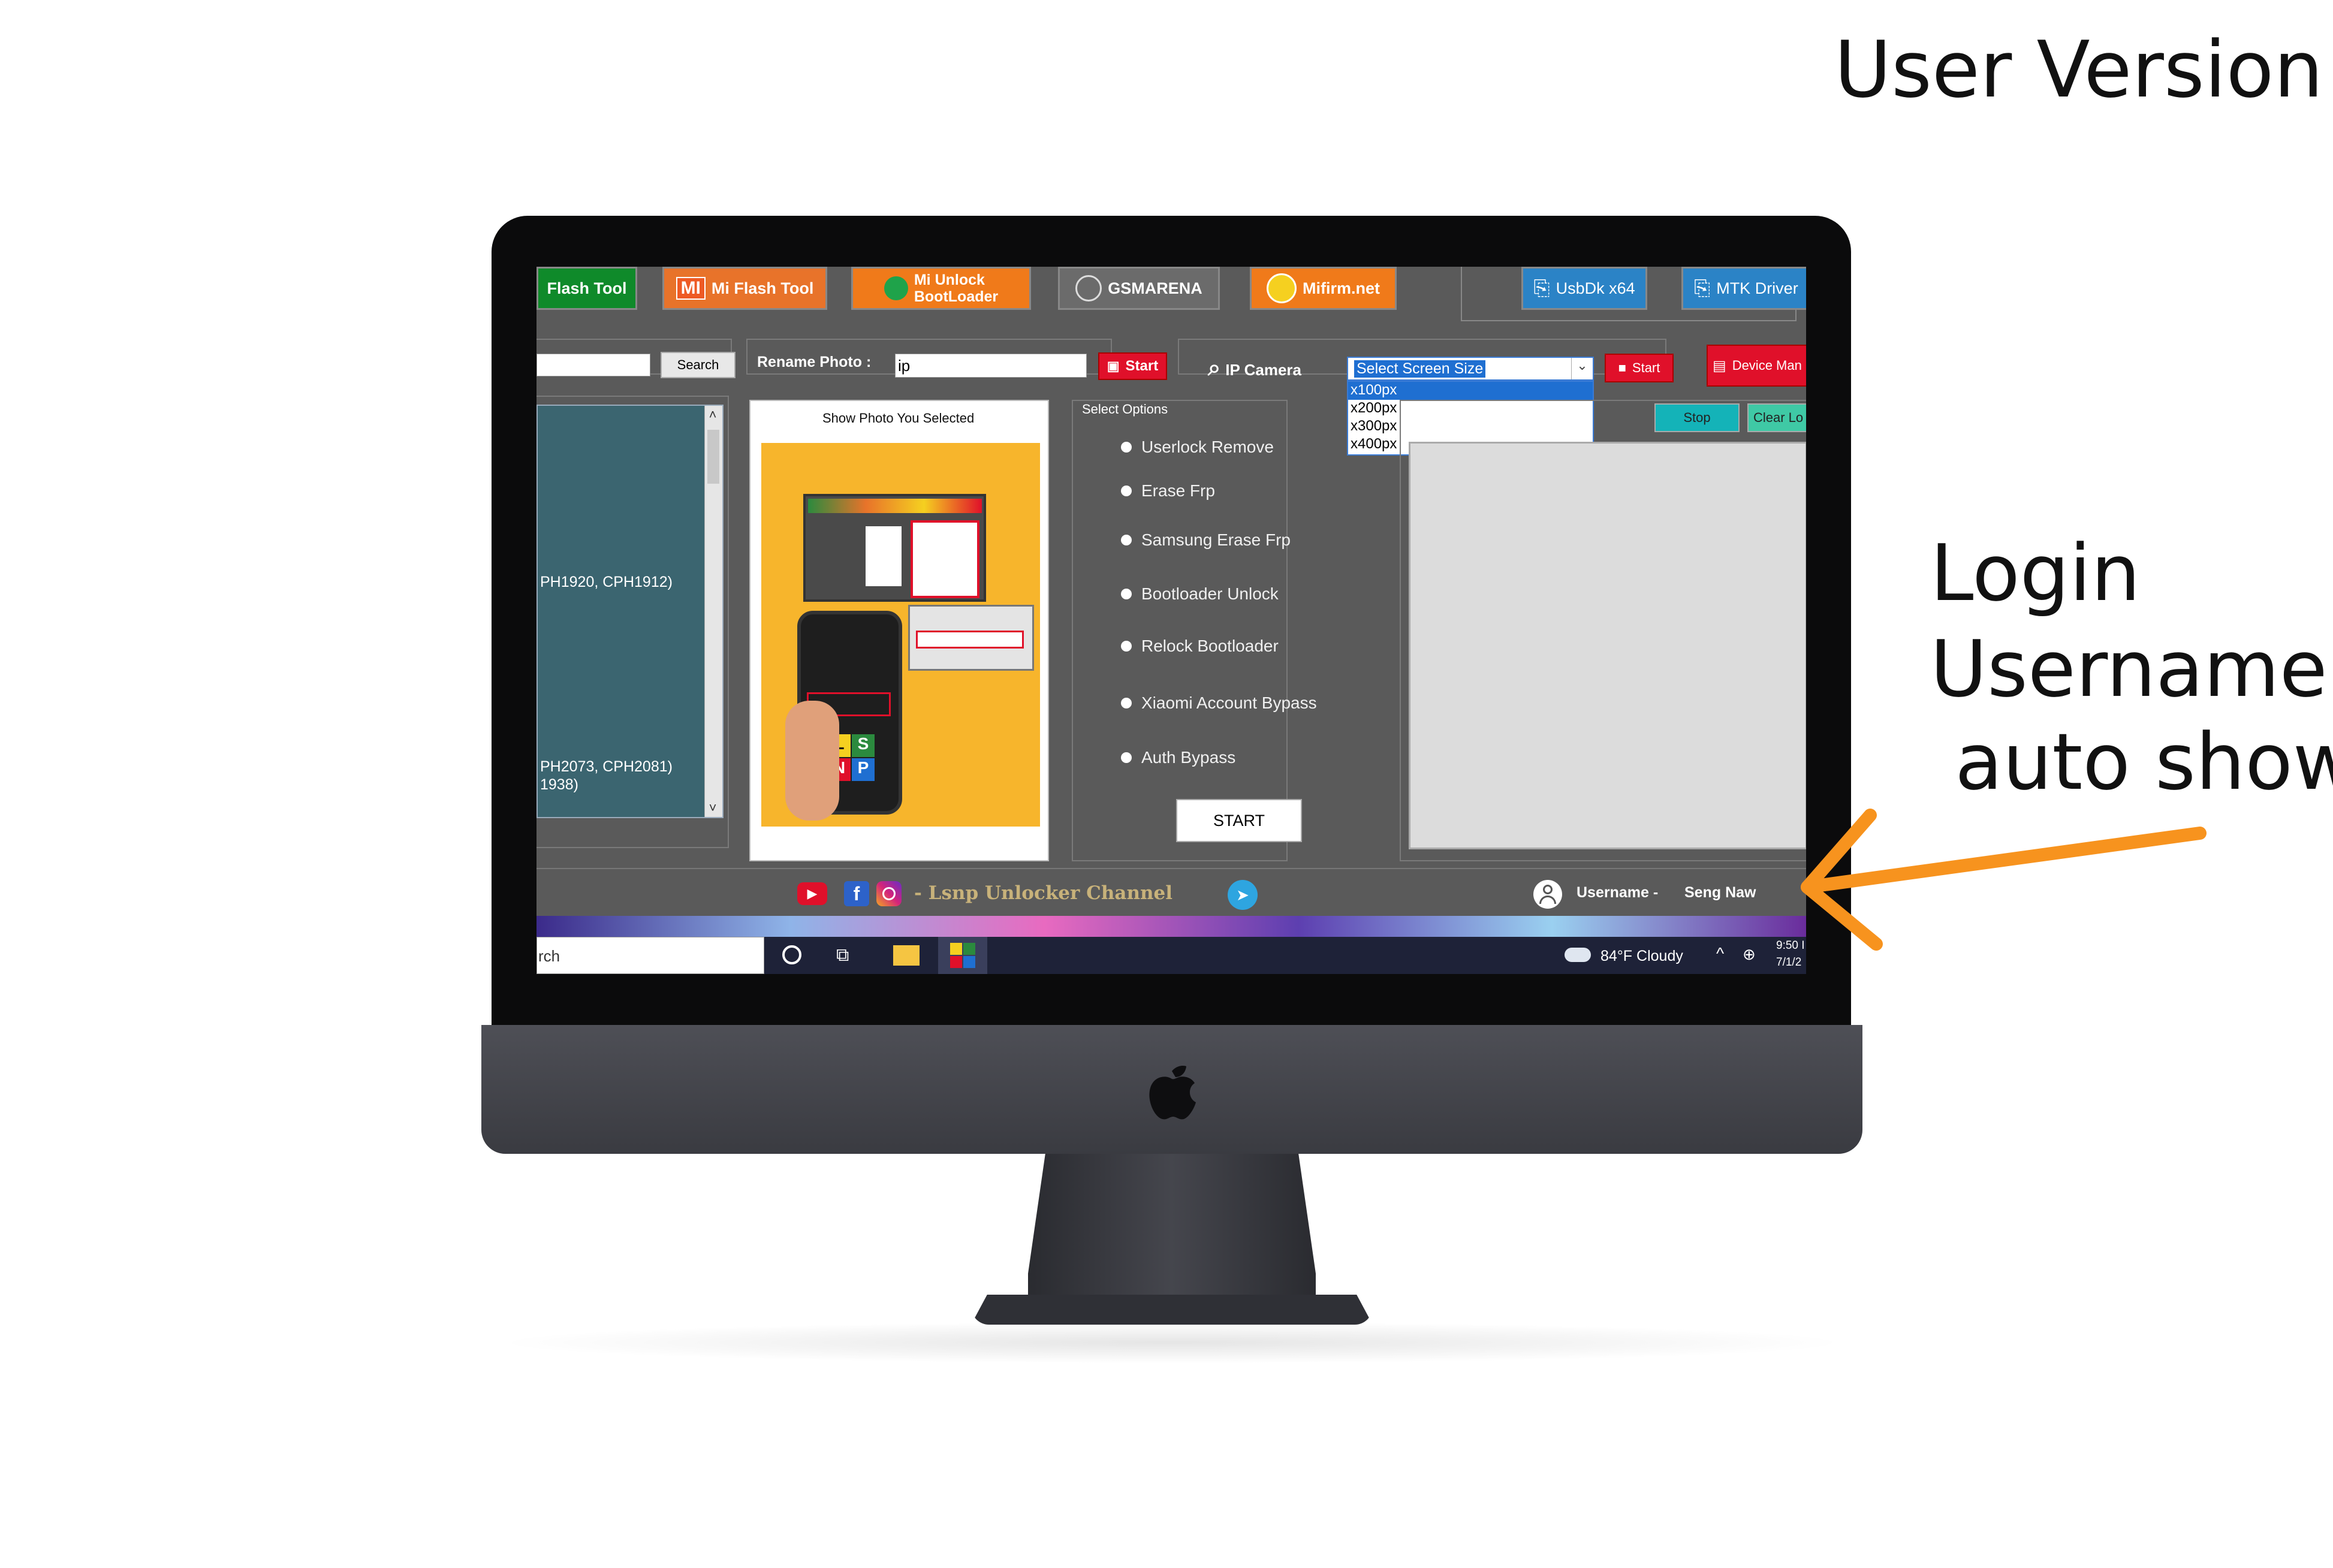 This screenshot has width=2333, height=1568. I want to click on taskbar-search-box: rch, so click(650, 955).